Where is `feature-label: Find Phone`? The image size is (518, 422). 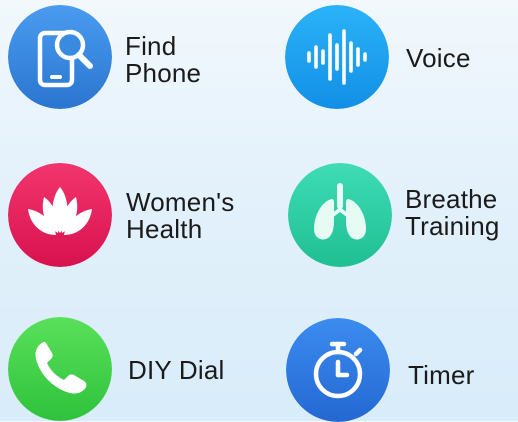
feature-label: Find Phone is located at coordinates (163, 59).